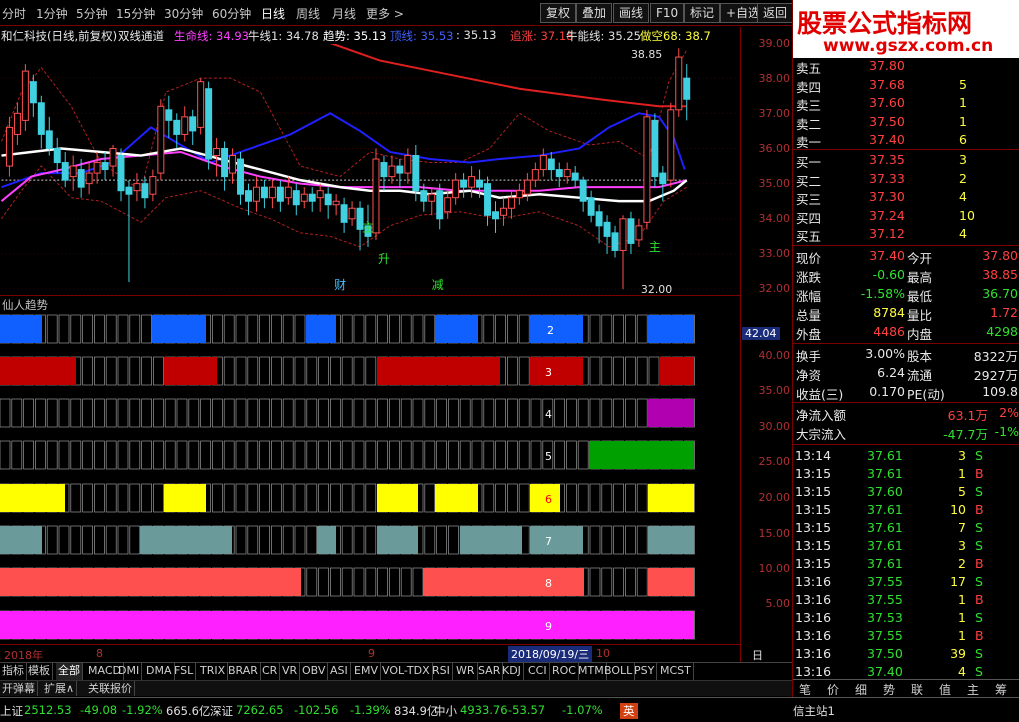 The width and height of the screenshot is (1019, 722). What do you see at coordinates (466, 671) in the screenshot?
I see `indicator-tab-16: WR` at bounding box center [466, 671].